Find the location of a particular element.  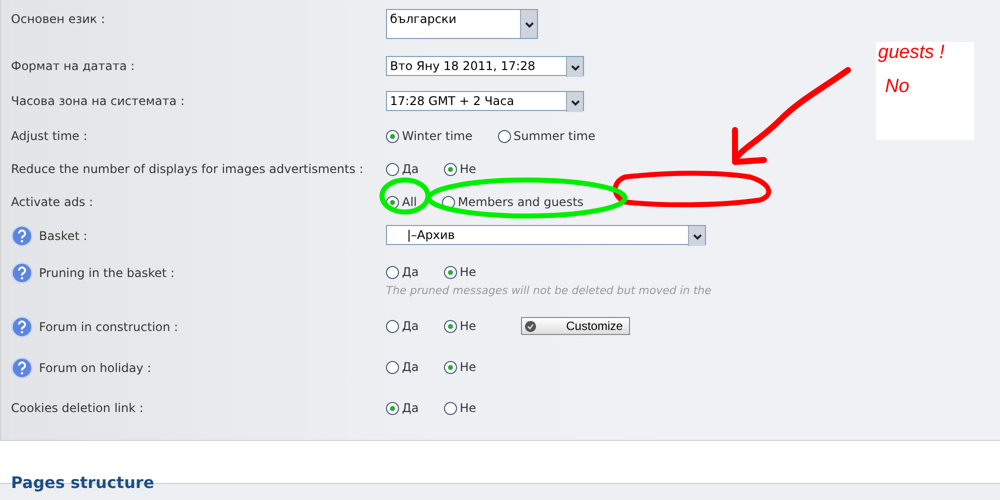

setting-label: Forum on holiday : is located at coordinates (95, 368).